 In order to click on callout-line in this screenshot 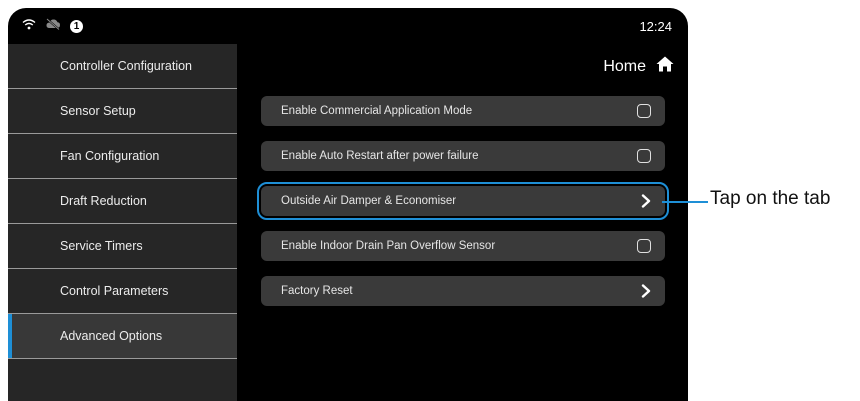, I will do `click(685, 202)`.